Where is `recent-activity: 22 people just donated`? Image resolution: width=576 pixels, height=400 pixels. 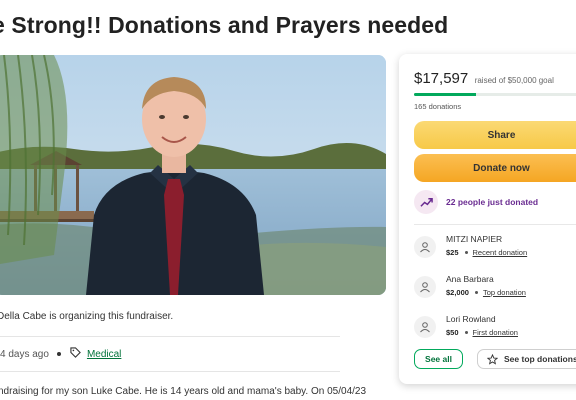 recent-activity: 22 people just donated is located at coordinates (476, 202).